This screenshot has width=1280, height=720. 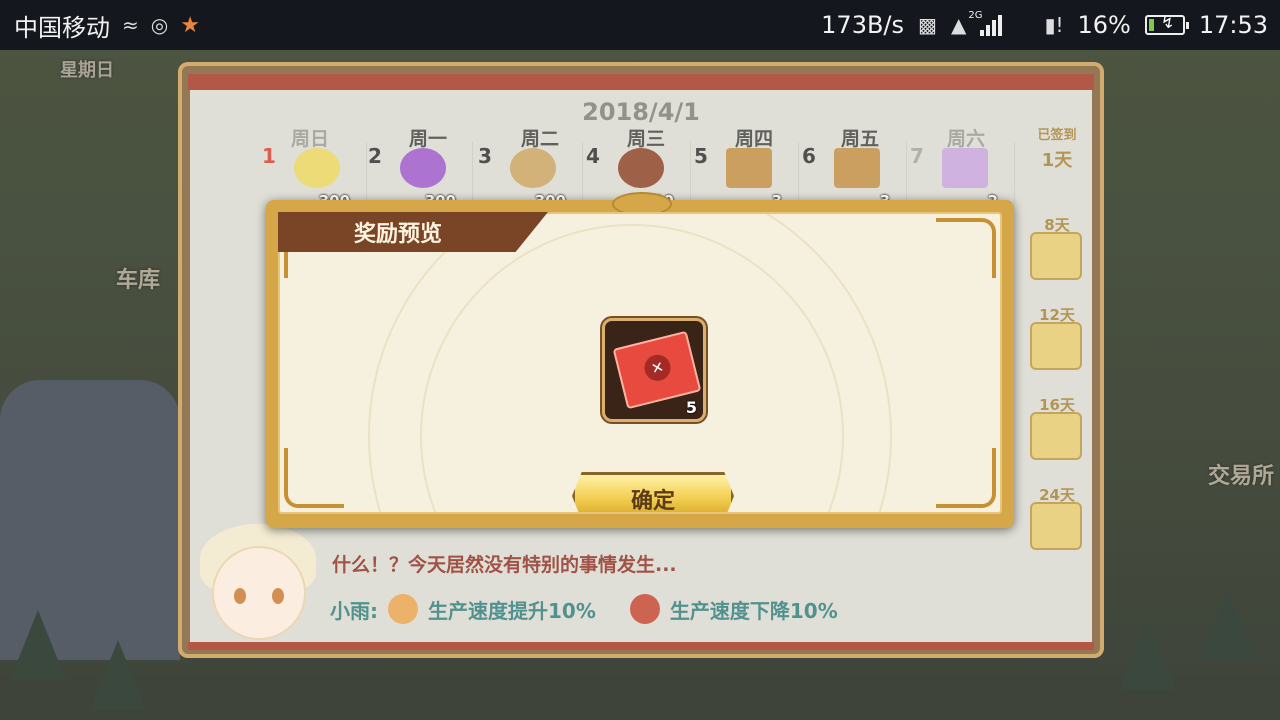 I want to click on clock: 17:53, so click(x=1233, y=25).